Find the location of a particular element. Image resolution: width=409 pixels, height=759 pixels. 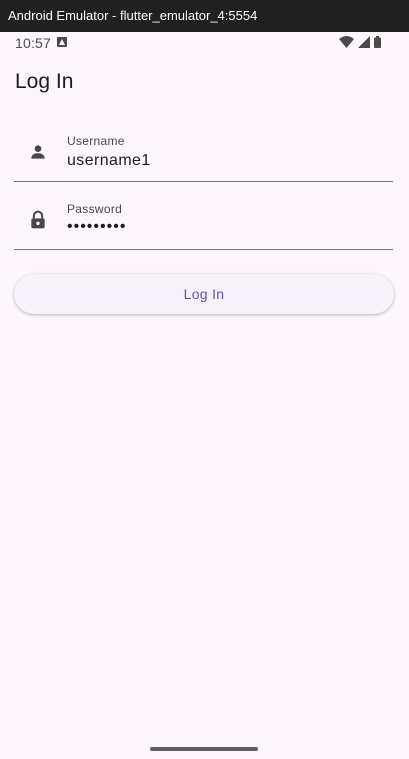

username-input: username1 is located at coordinates (109, 161).